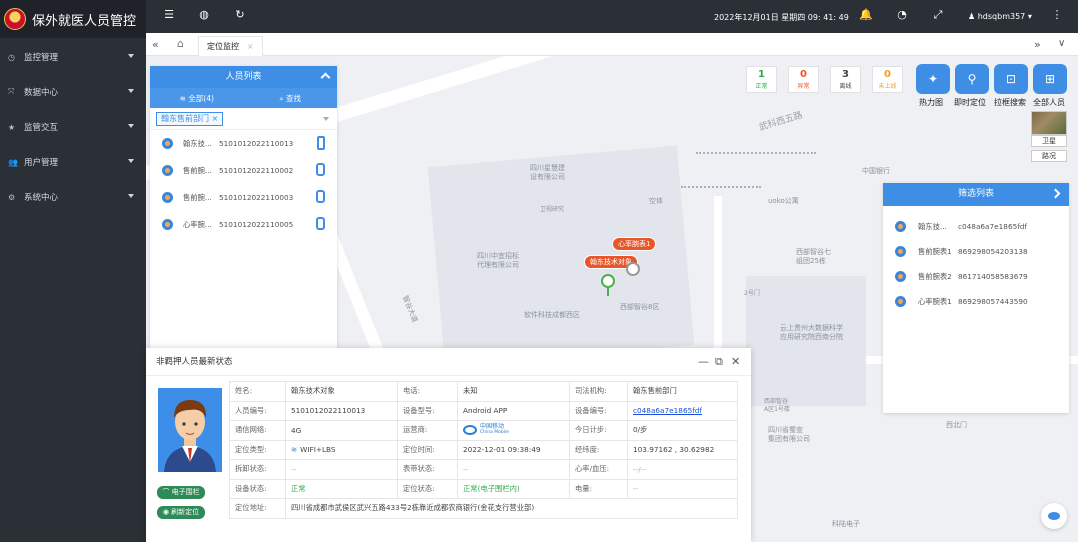  Describe the element at coordinates (427, 449) in the screenshot. I see `field-label: 定位时间:` at that location.